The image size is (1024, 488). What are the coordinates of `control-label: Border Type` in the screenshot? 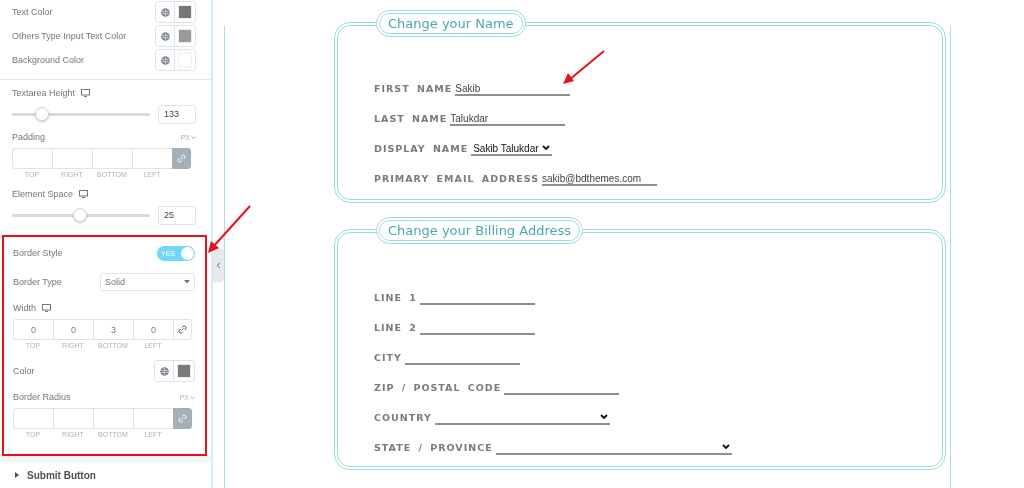 It's located at (37, 282).